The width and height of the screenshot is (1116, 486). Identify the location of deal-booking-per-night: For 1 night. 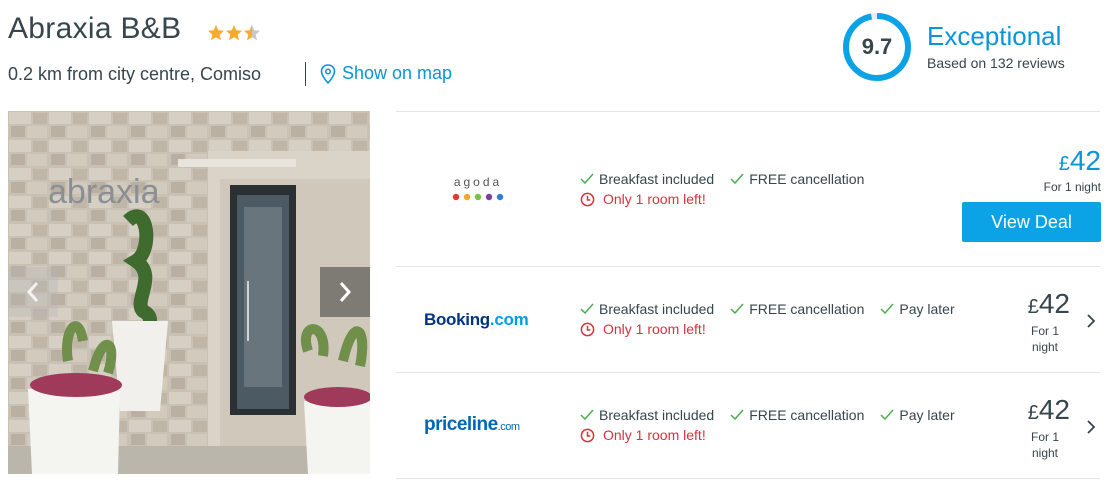
(1044, 339).